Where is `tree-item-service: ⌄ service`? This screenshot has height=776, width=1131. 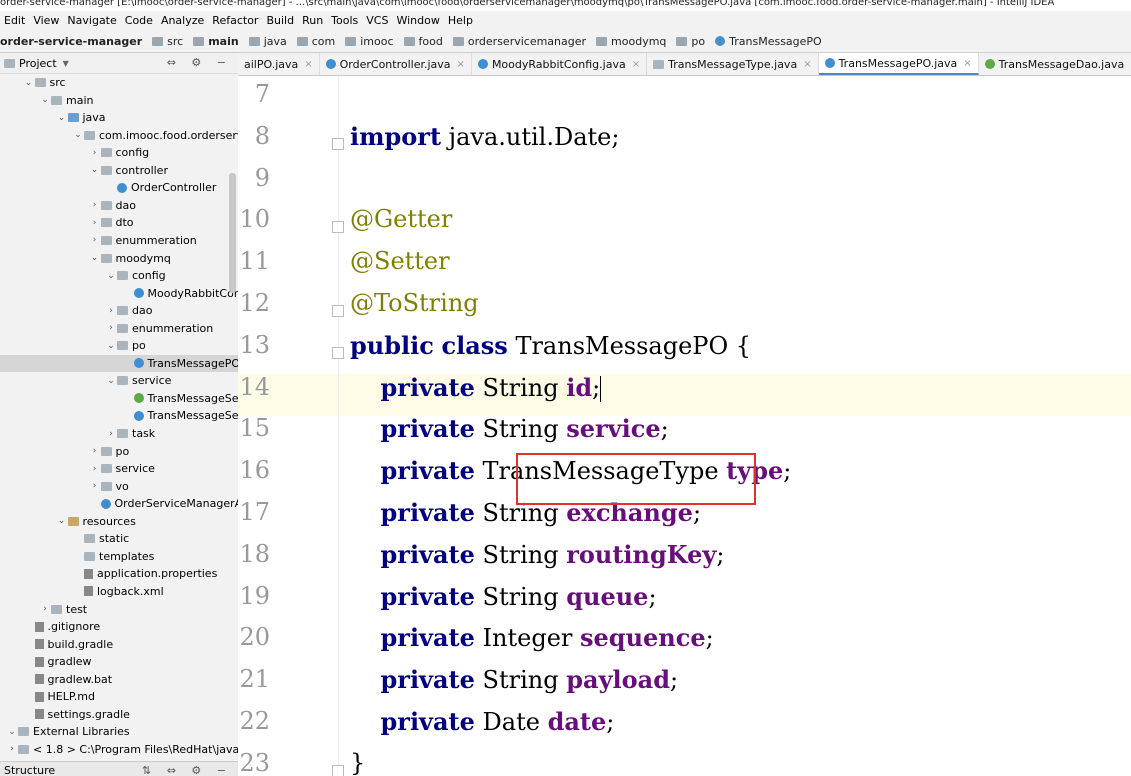
tree-item-service: ⌄ service is located at coordinates (119, 380).